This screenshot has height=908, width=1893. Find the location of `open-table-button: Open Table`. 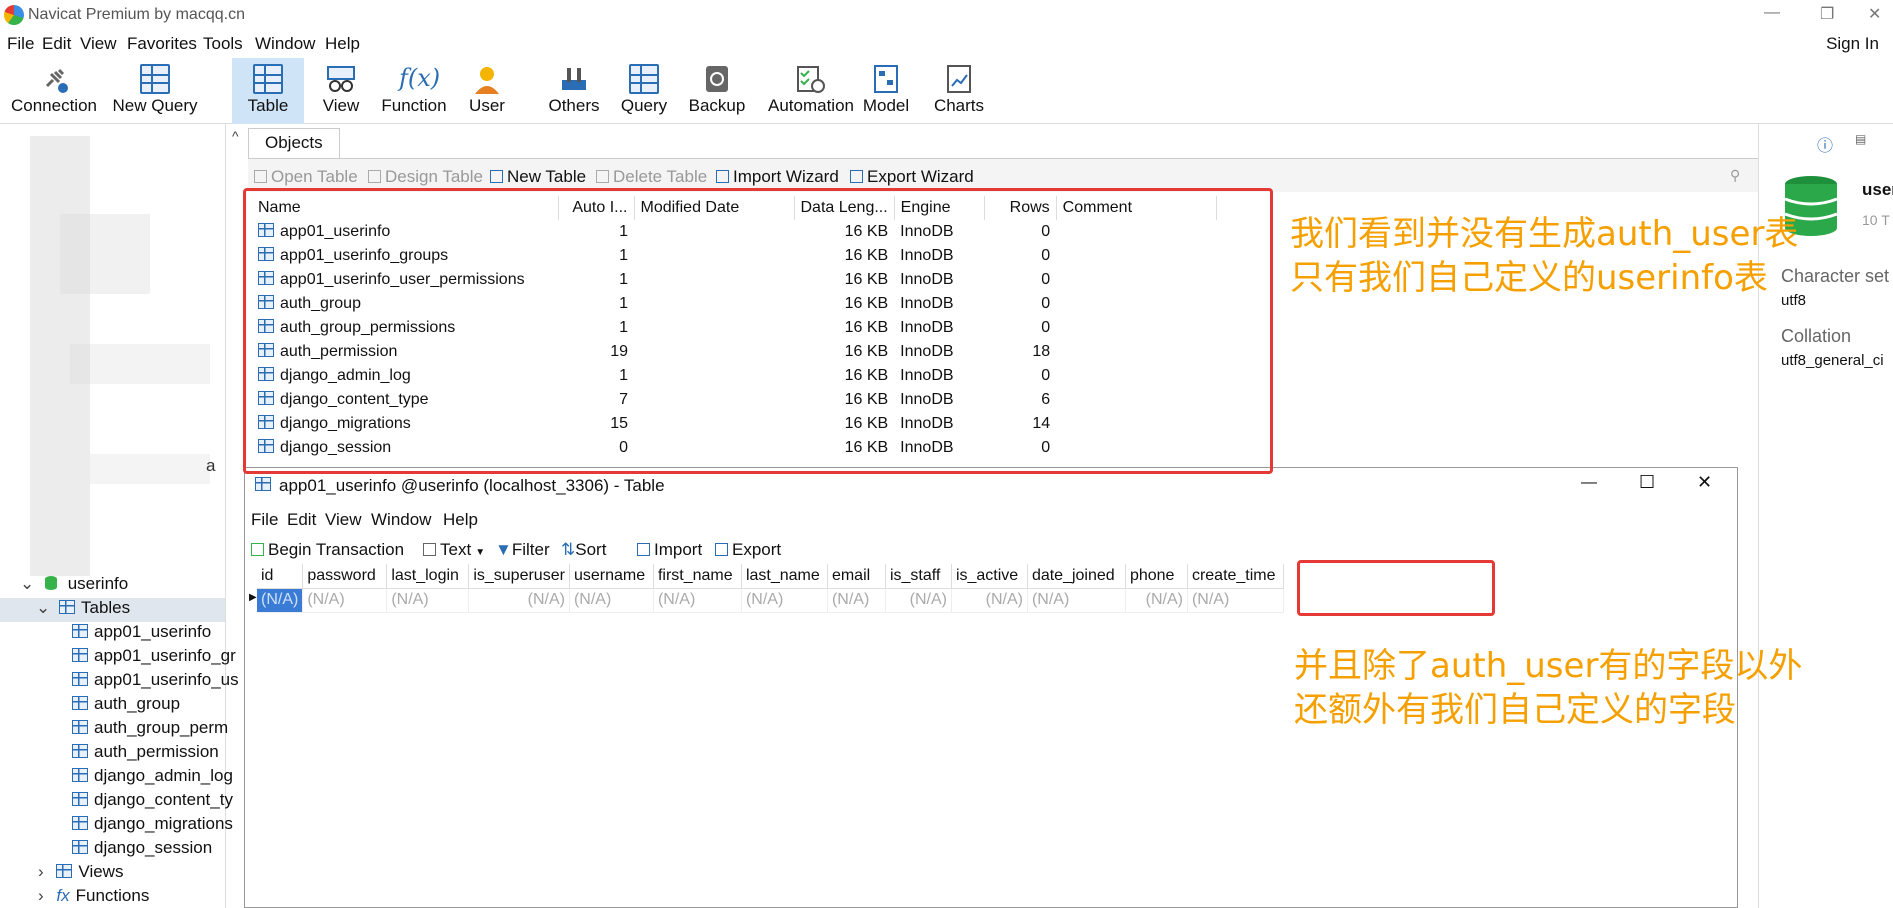

open-table-button: Open Table is located at coordinates (306, 177).